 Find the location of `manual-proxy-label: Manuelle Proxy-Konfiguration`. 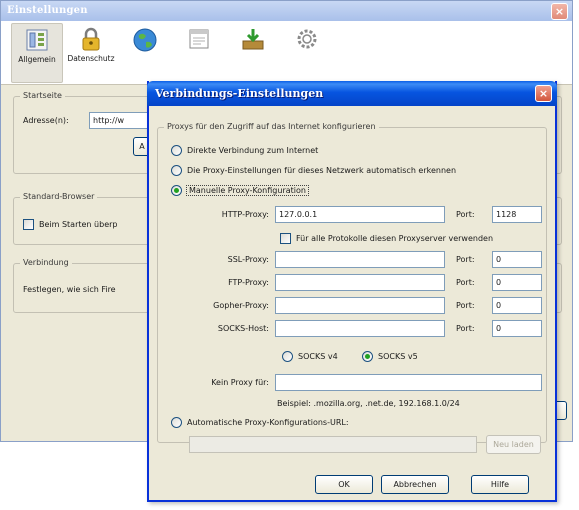

manual-proxy-label: Manuelle Proxy-Konfiguration is located at coordinates (247, 190).